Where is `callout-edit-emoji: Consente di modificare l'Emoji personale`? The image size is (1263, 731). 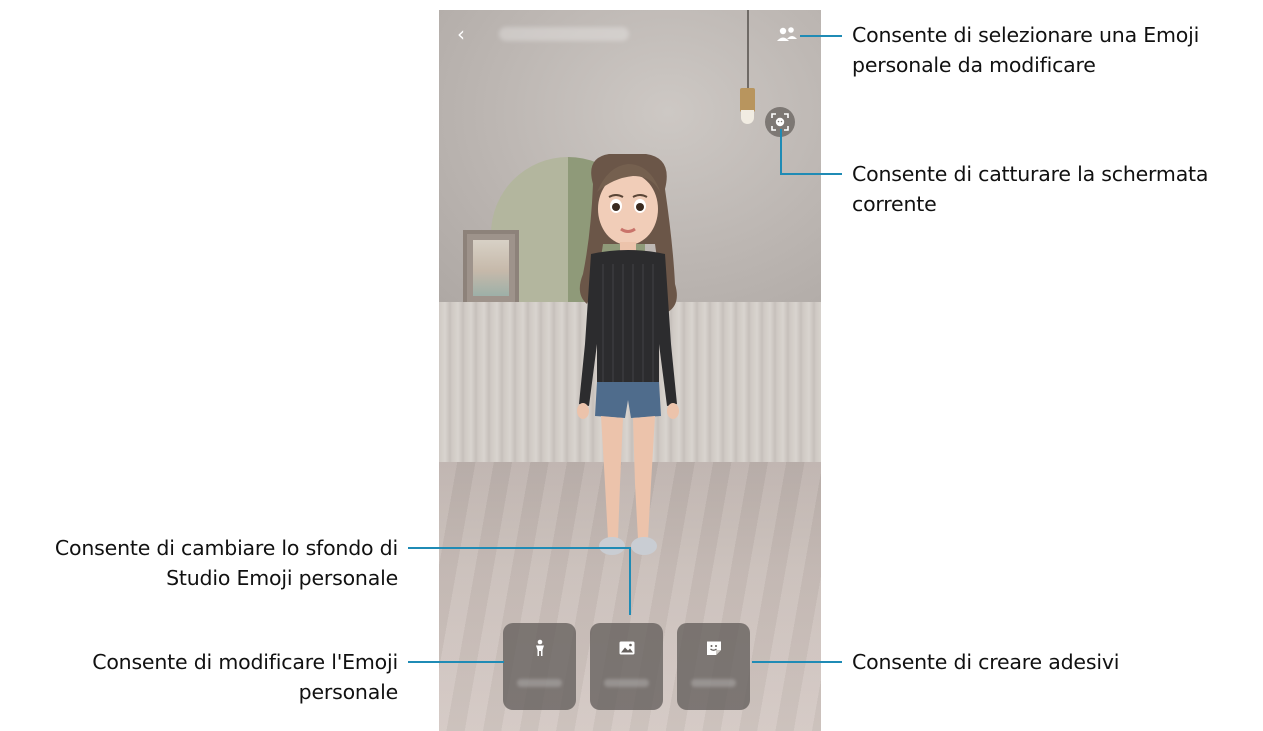 callout-edit-emoji: Consente di modificare l'Emoji personale is located at coordinates (199, 677).